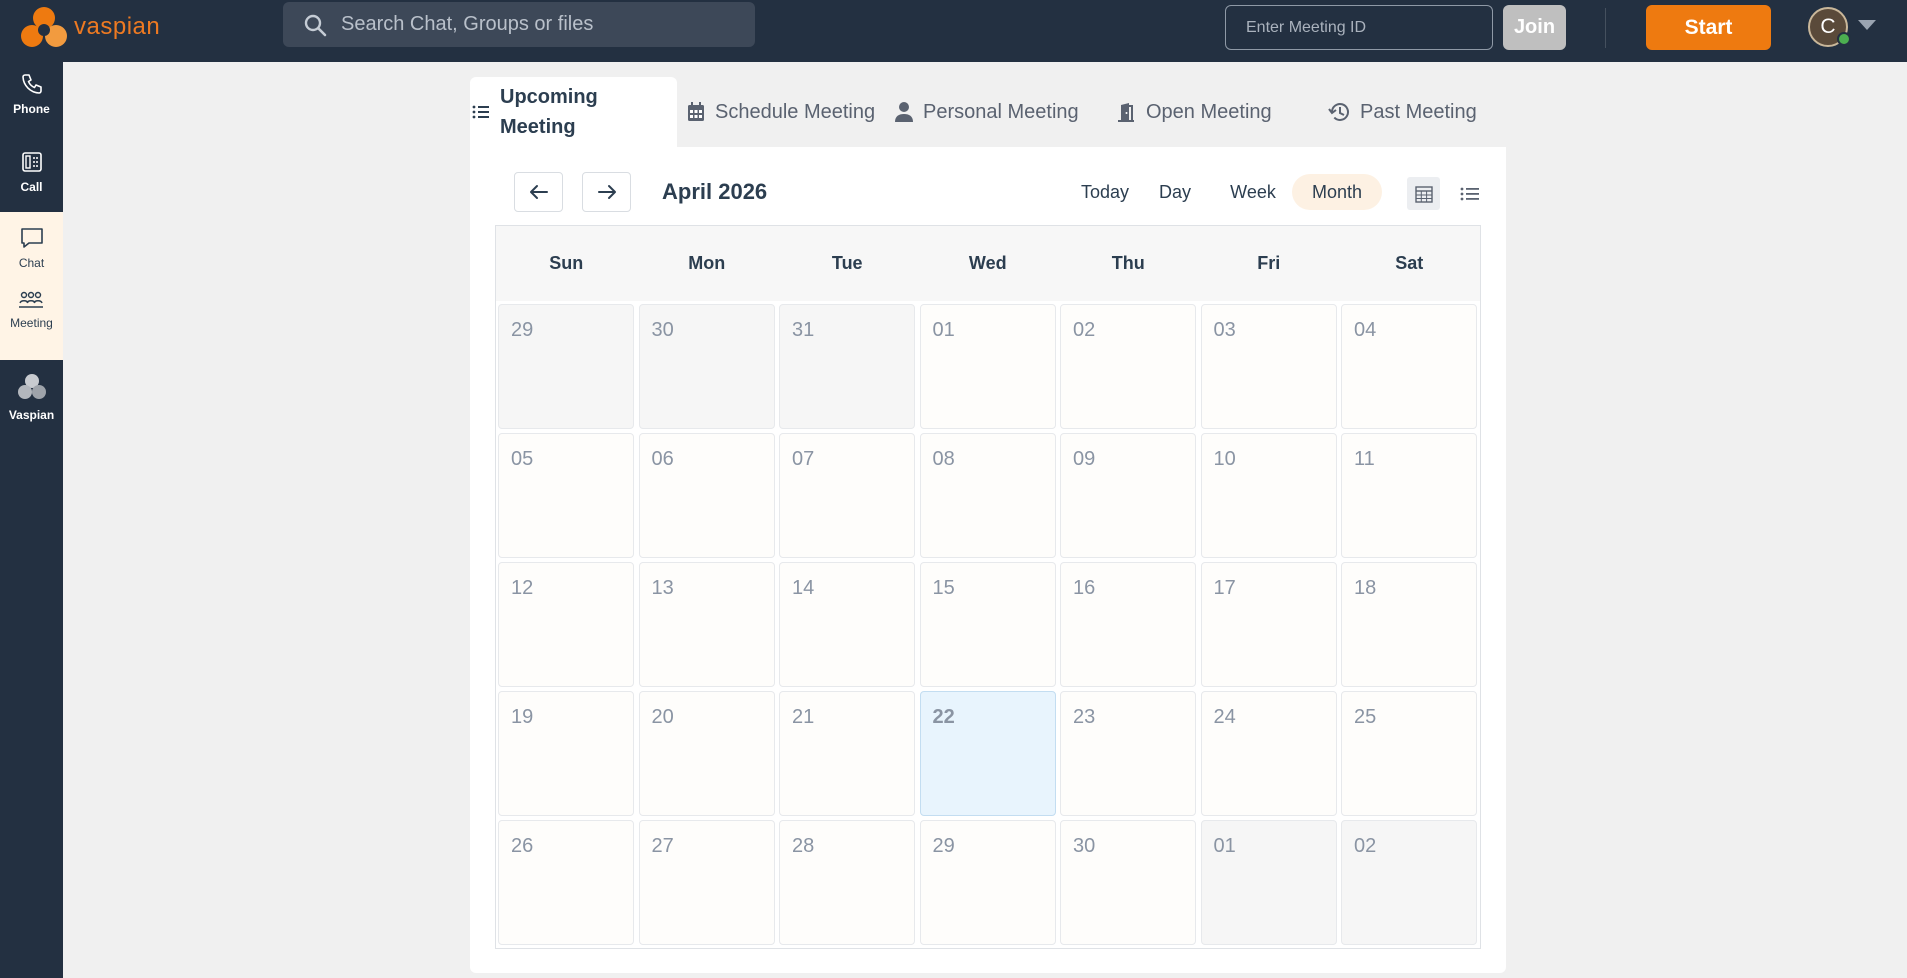 The width and height of the screenshot is (1907, 978). Describe the element at coordinates (987, 753) in the screenshot. I see `calendar-day-cell: 22` at that location.